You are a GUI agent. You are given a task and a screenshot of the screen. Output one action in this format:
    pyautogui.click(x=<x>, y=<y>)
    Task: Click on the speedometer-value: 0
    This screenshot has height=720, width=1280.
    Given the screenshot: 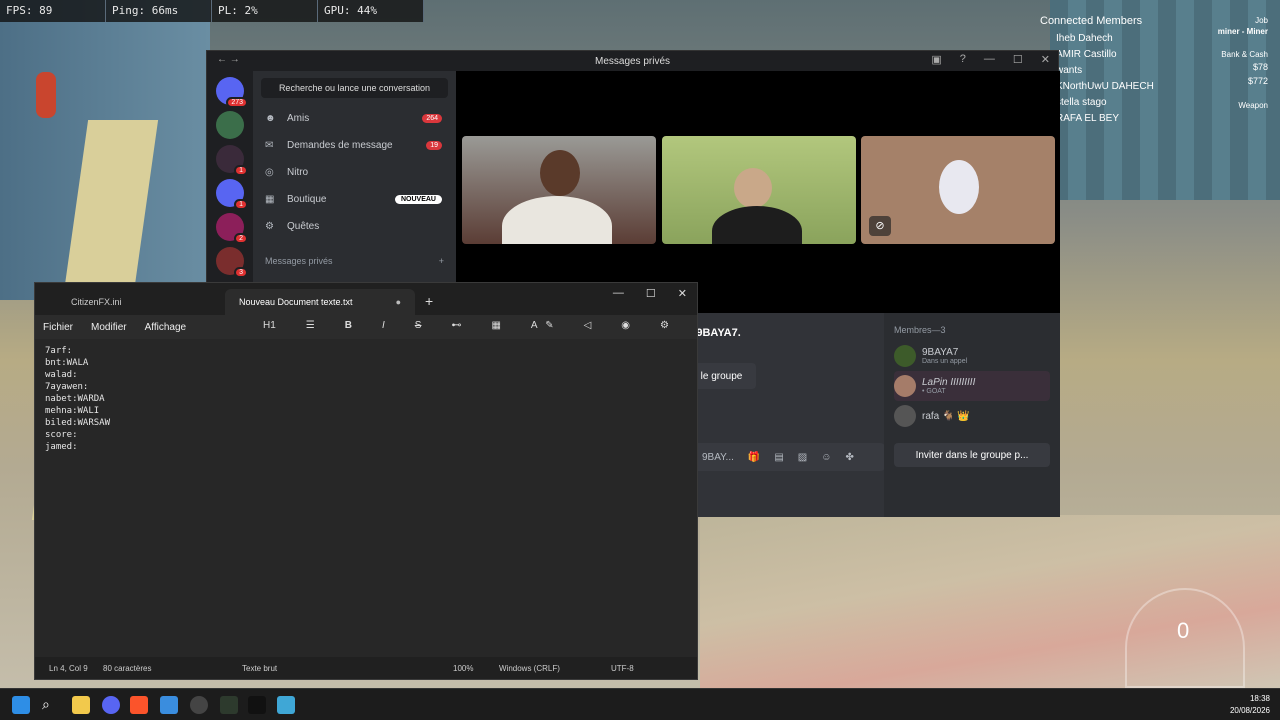 What is the action you would take?
    pyautogui.click(x=1183, y=630)
    